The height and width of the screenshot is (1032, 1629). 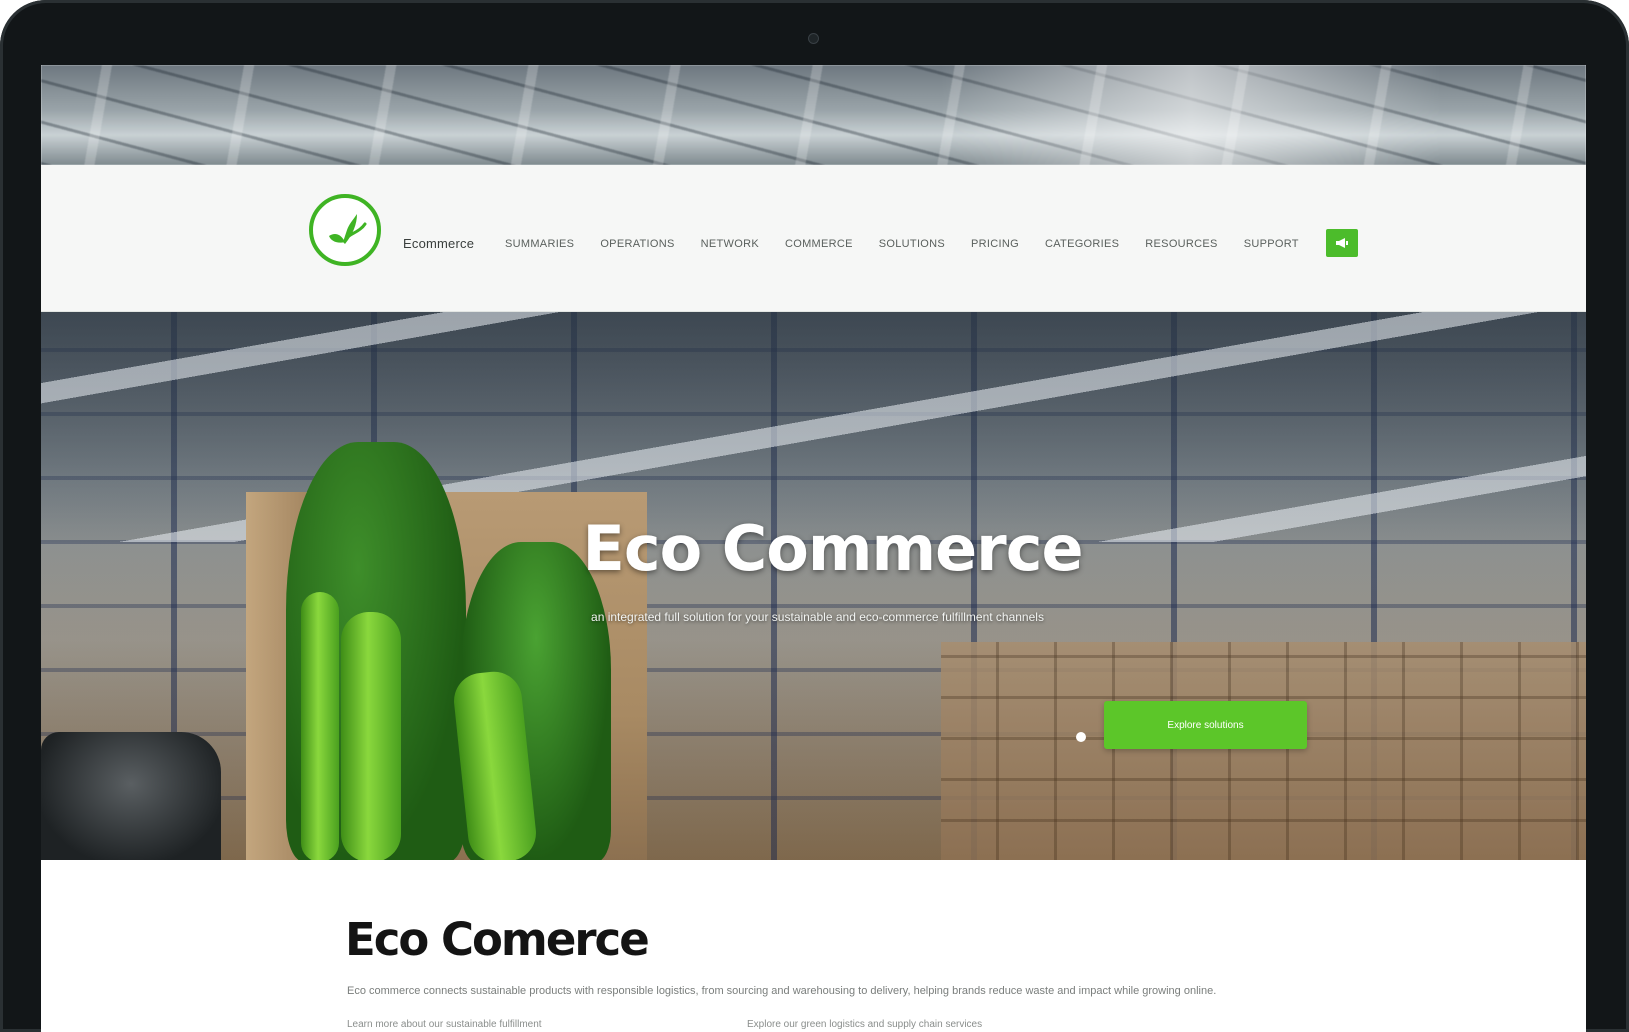 I want to click on brand-name: Ecommerce, so click(x=438, y=243).